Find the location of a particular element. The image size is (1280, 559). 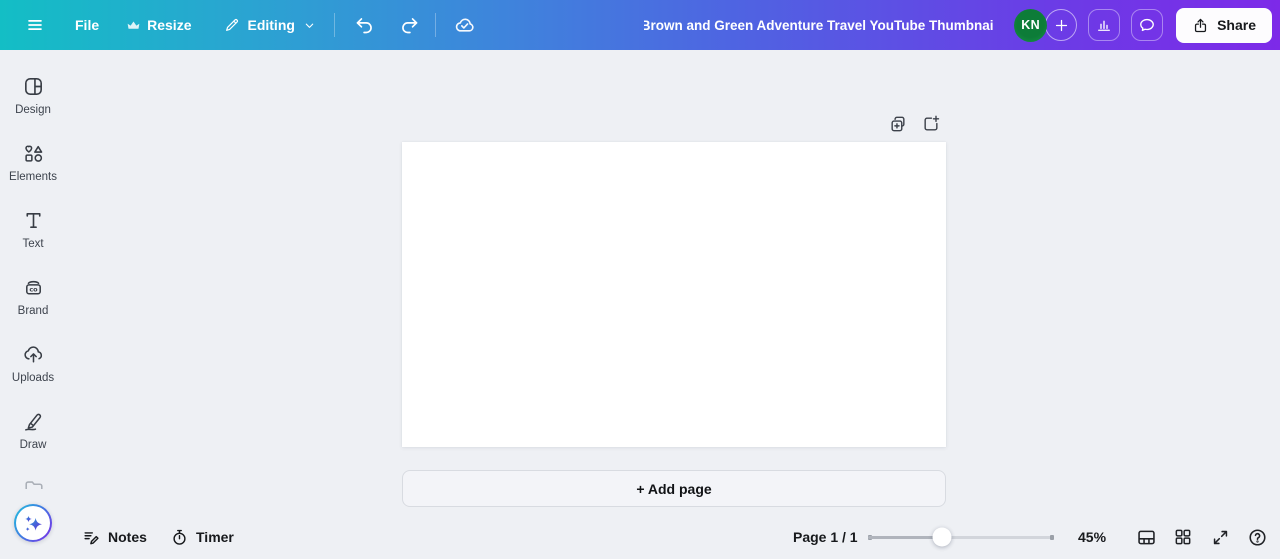

sidebar-item-elements: Elements is located at coordinates (33, 162).